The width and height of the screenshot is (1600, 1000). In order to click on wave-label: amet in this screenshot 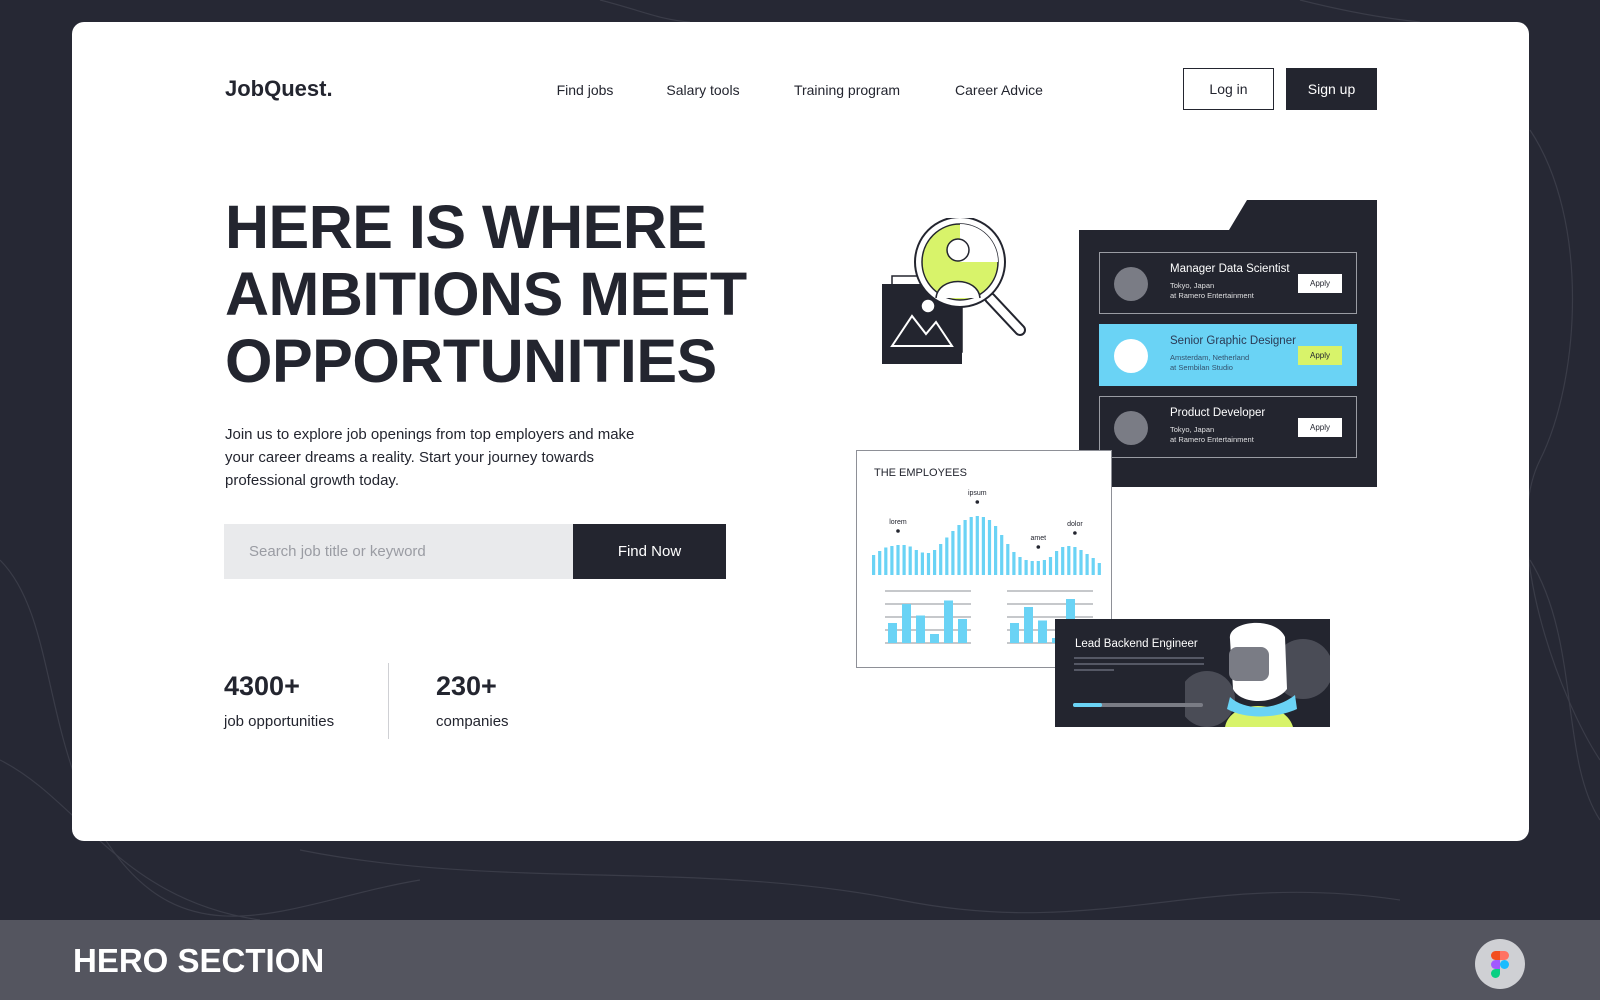, I will do `click(1039, 538)`.